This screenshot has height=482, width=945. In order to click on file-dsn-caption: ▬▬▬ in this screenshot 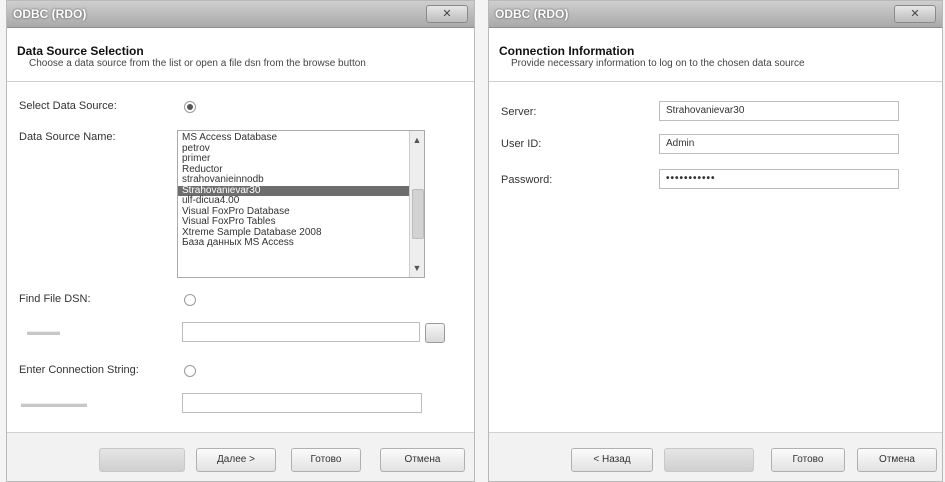, I will do `click(43, 332)`.